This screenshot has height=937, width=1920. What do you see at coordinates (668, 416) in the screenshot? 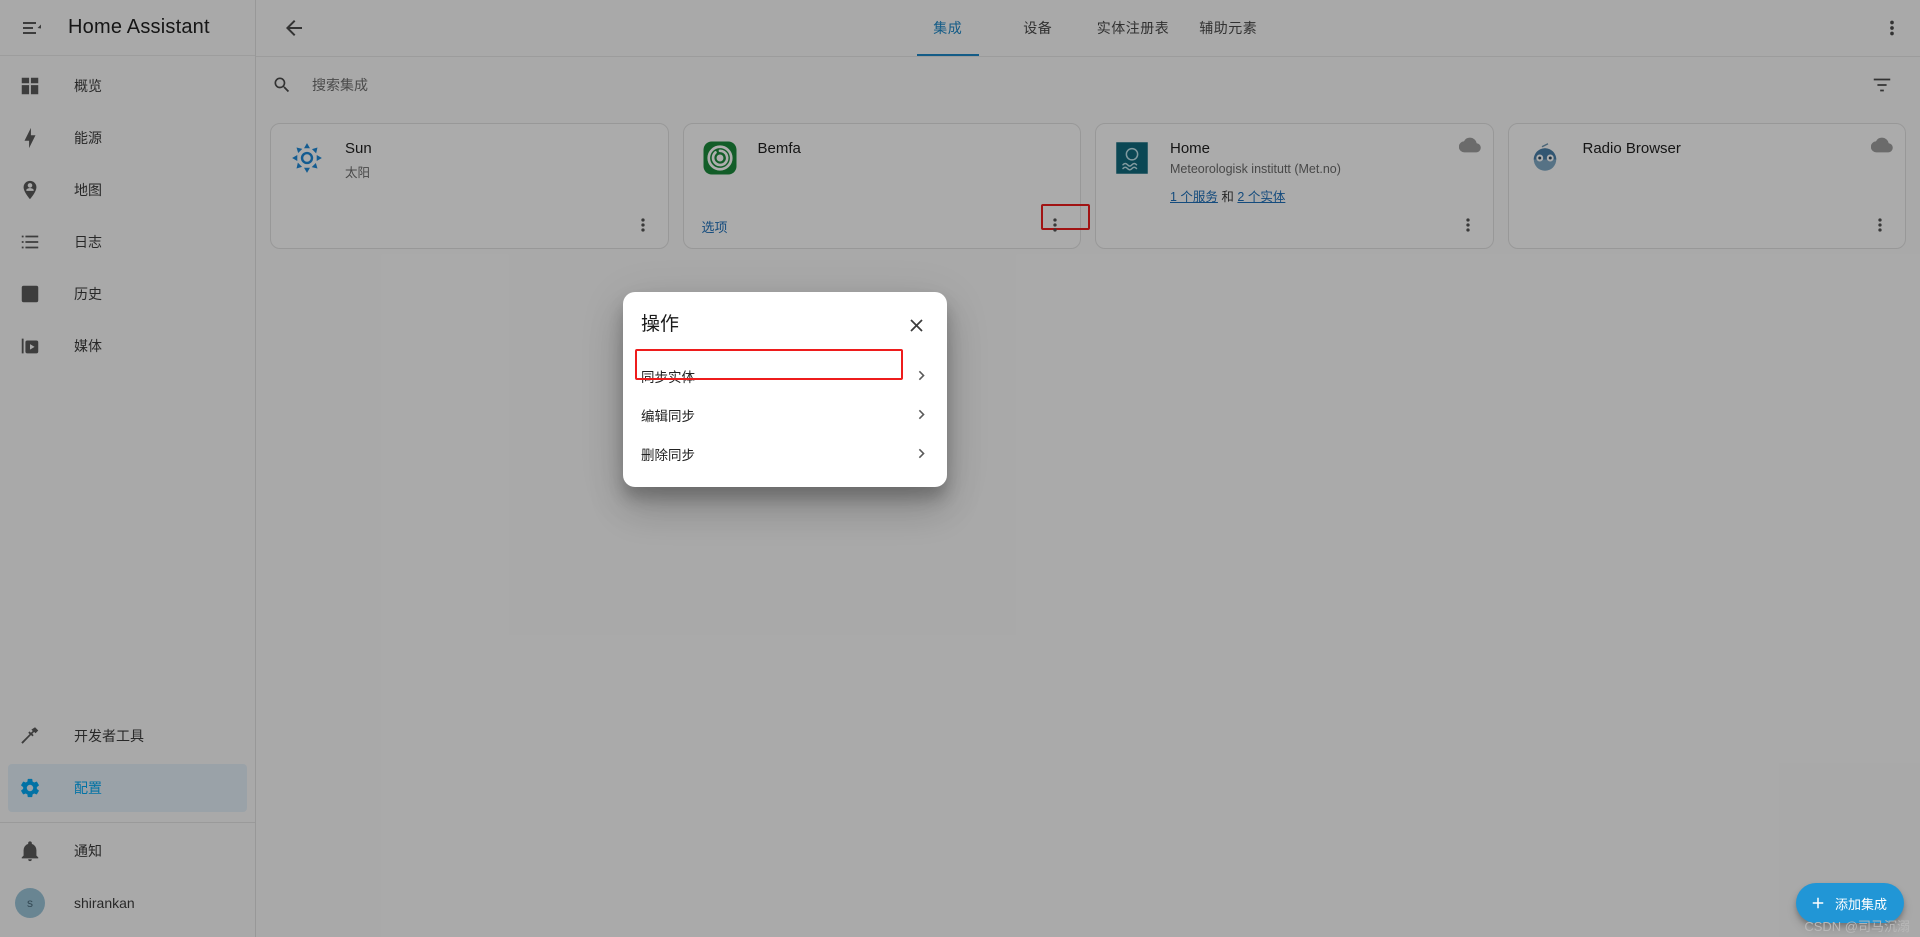
I see `dialog-row-label: 编辑同步` at bounding box center [668, 416].